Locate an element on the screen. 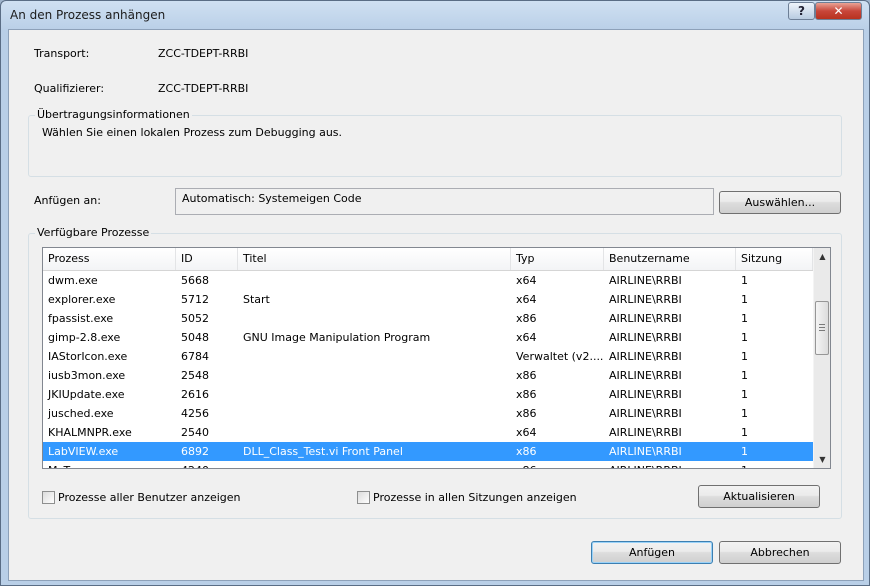  attach-to-value: Automatisch: Systemeigen Code is located at coordinates (272, 198).